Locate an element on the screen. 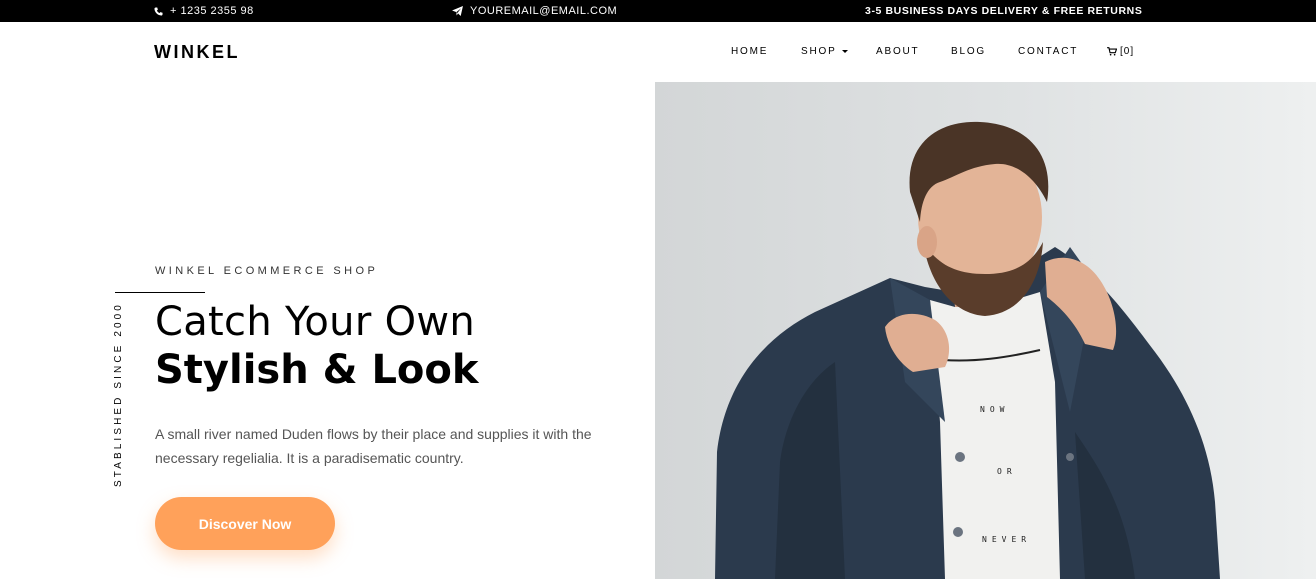 The width and height of the screenshot is (1316, 579). hero-title-line2: Stylish & Look is located at coordinates (317, 370).